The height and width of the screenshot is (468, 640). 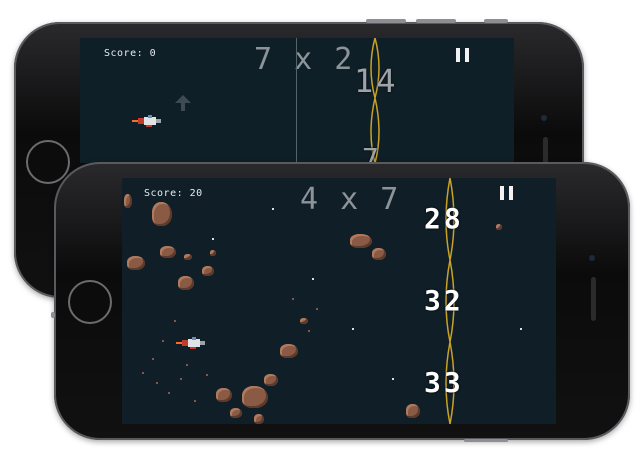 What do you see at coordinates (486, 440) in the screenshot?
I see `power-button` at bounding box center [486, 440].